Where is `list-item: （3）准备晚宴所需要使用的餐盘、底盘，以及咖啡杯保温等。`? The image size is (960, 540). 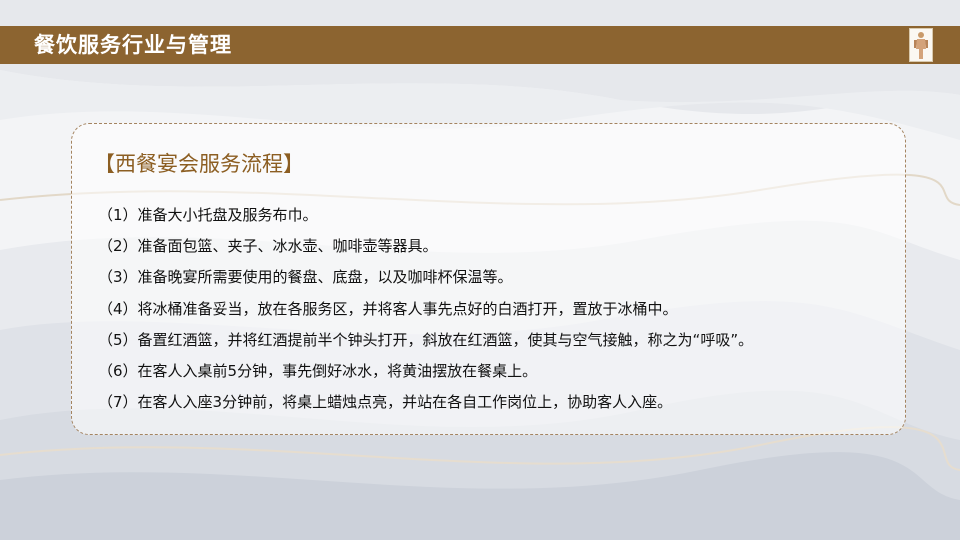
list-item: （3）准备晚宴所需要使用的餐盘、底盘，以及咖啡杯保温等。 is located at coordinates (305, 277).